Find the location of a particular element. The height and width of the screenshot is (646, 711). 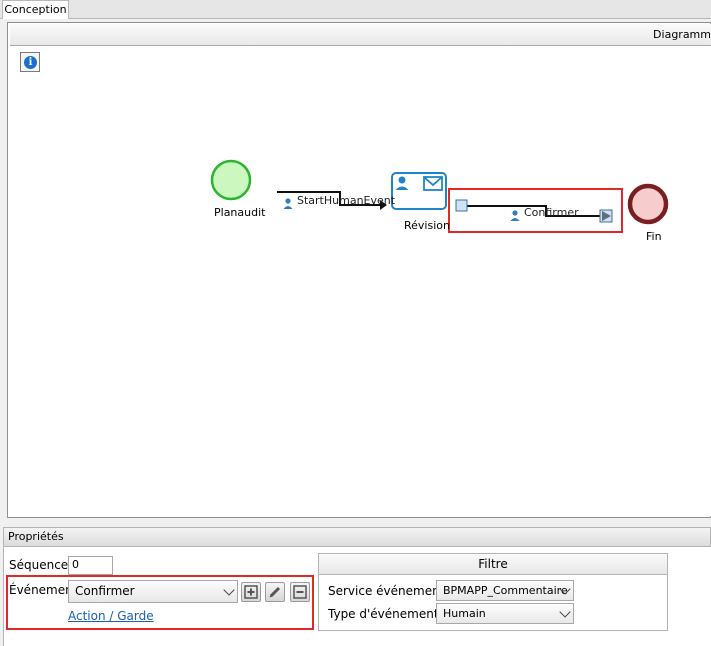

start-event is located at coordinates (231, 180).